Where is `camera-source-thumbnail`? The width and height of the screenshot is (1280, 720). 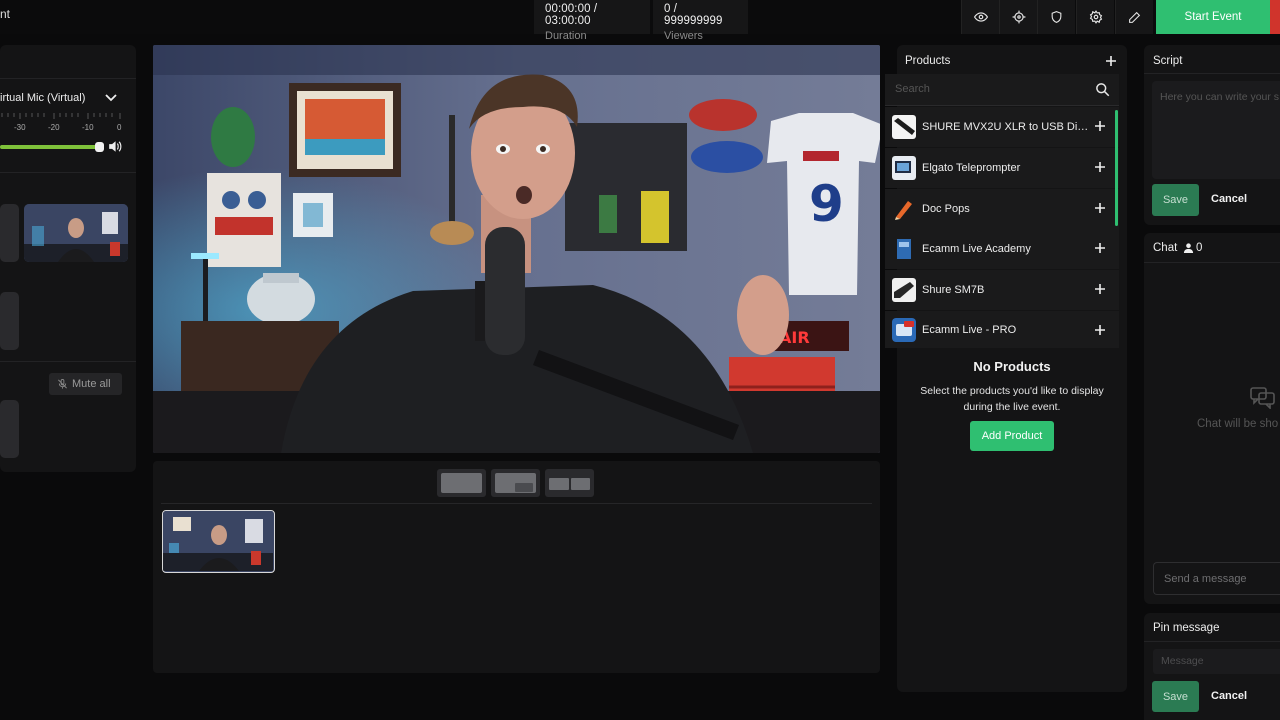 camera-source-thumbnail is located at coordinates (76, 233).